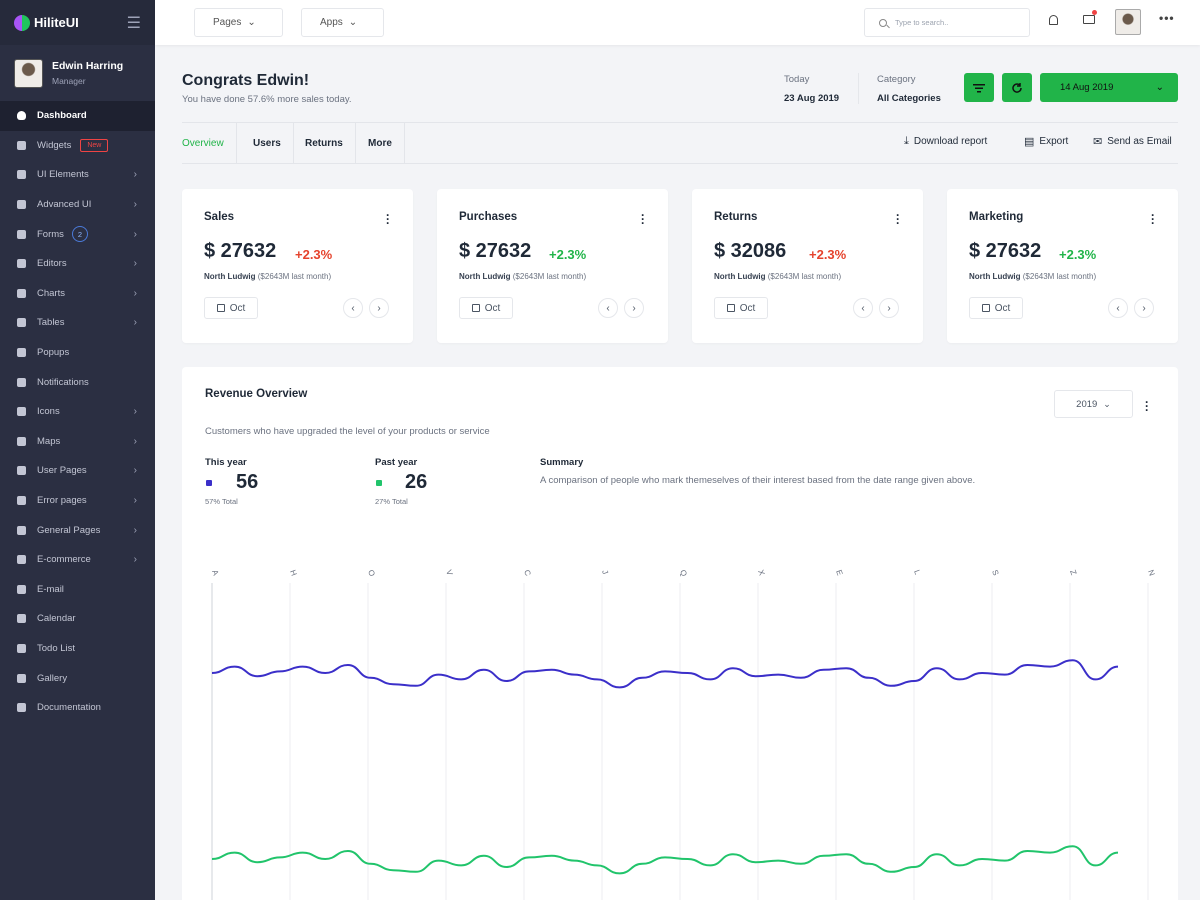 This screenshot has height=900, width=1200. Describe the element at coordinates (77, 294) in the screenshot. I see `sidebar-item-charts: Charts ›` at that location.